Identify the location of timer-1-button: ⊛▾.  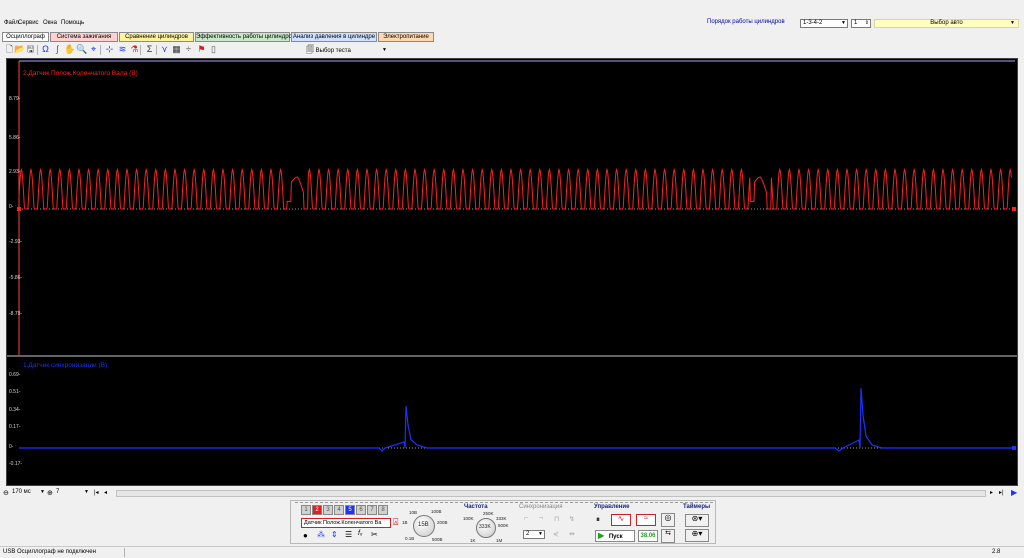
(697, 520).